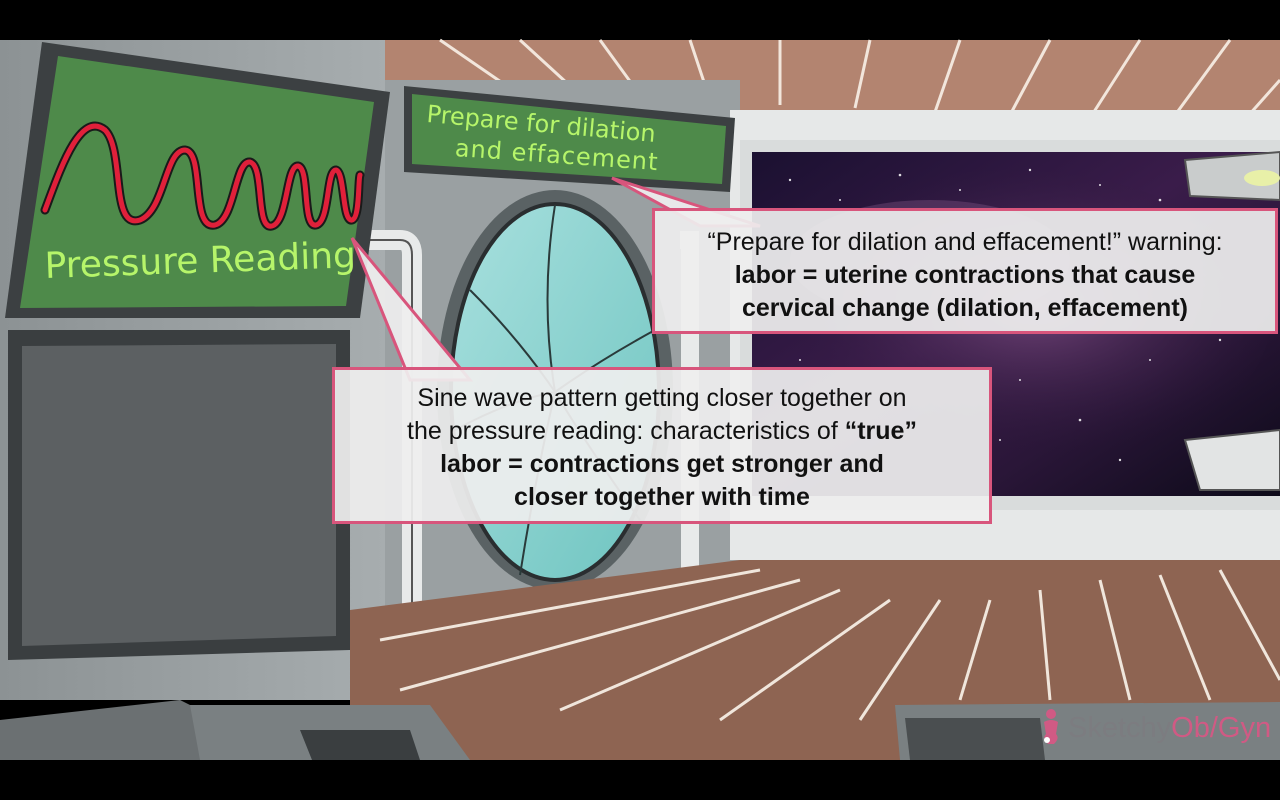 This screenshot has width=1280, height=800. What do you see at coordinates (965, 275) in the screenshot?
I see `dilation-callout-line2: labor = uterine contractions that cause` at bounding box center [965, 275].